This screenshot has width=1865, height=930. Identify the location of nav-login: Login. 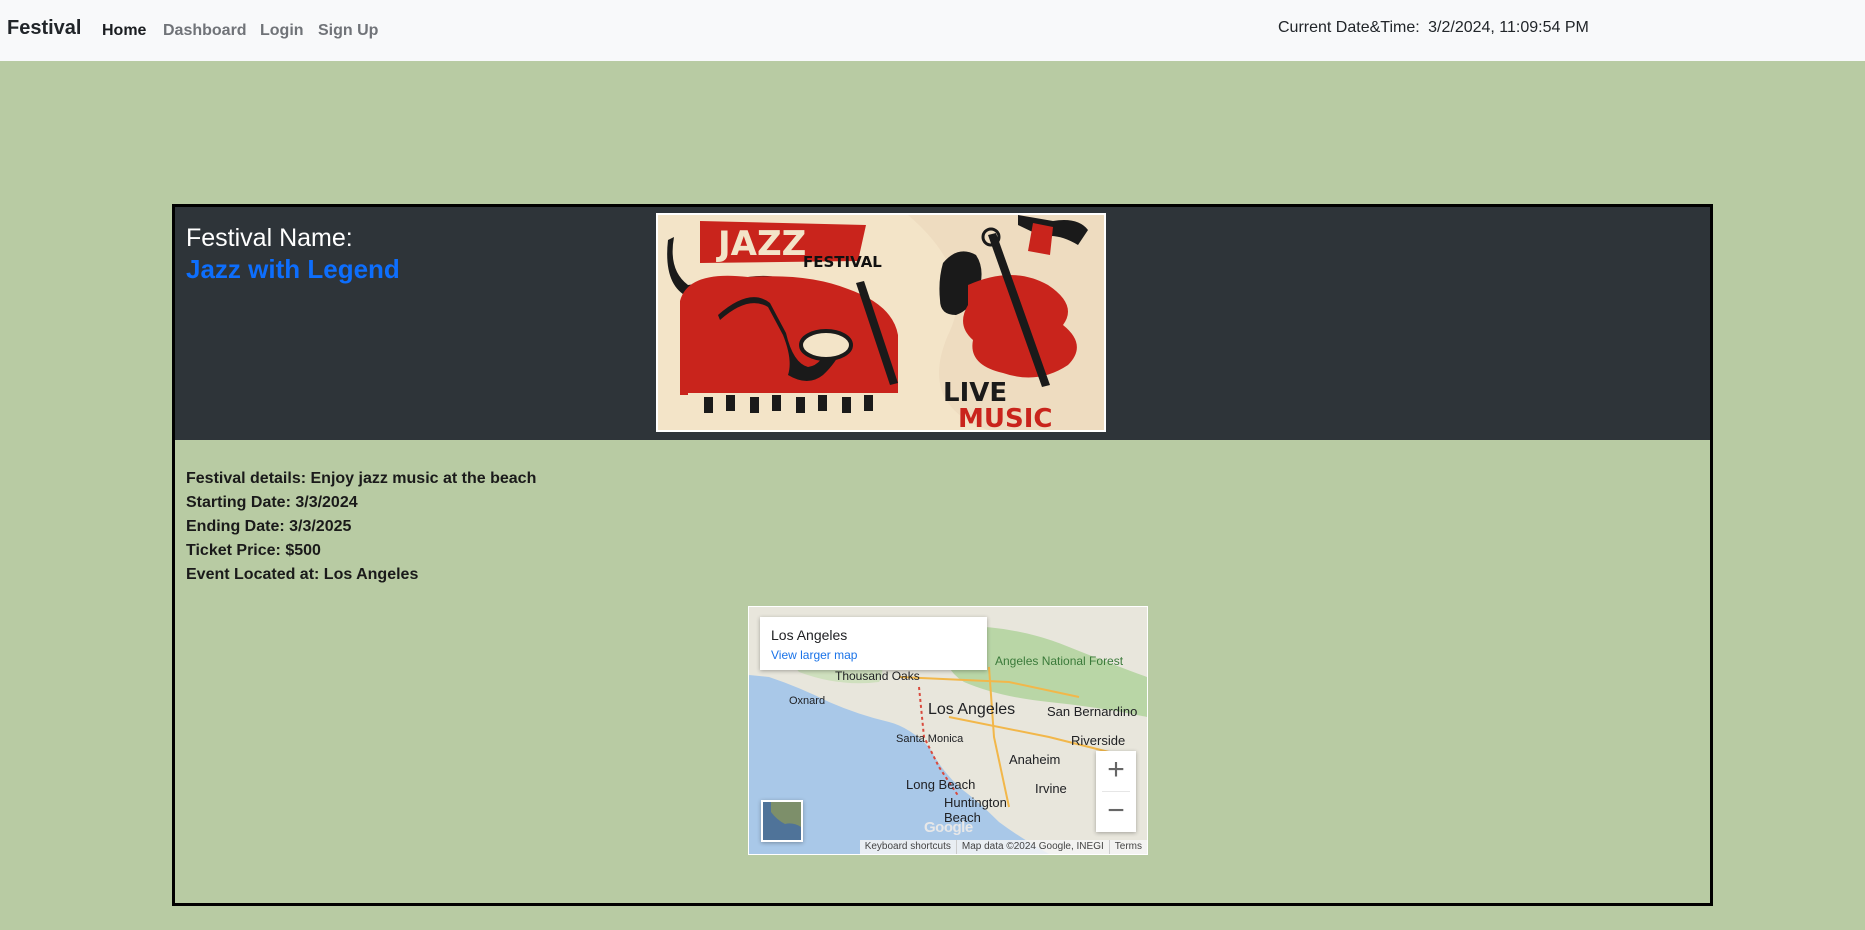
(282, 31).